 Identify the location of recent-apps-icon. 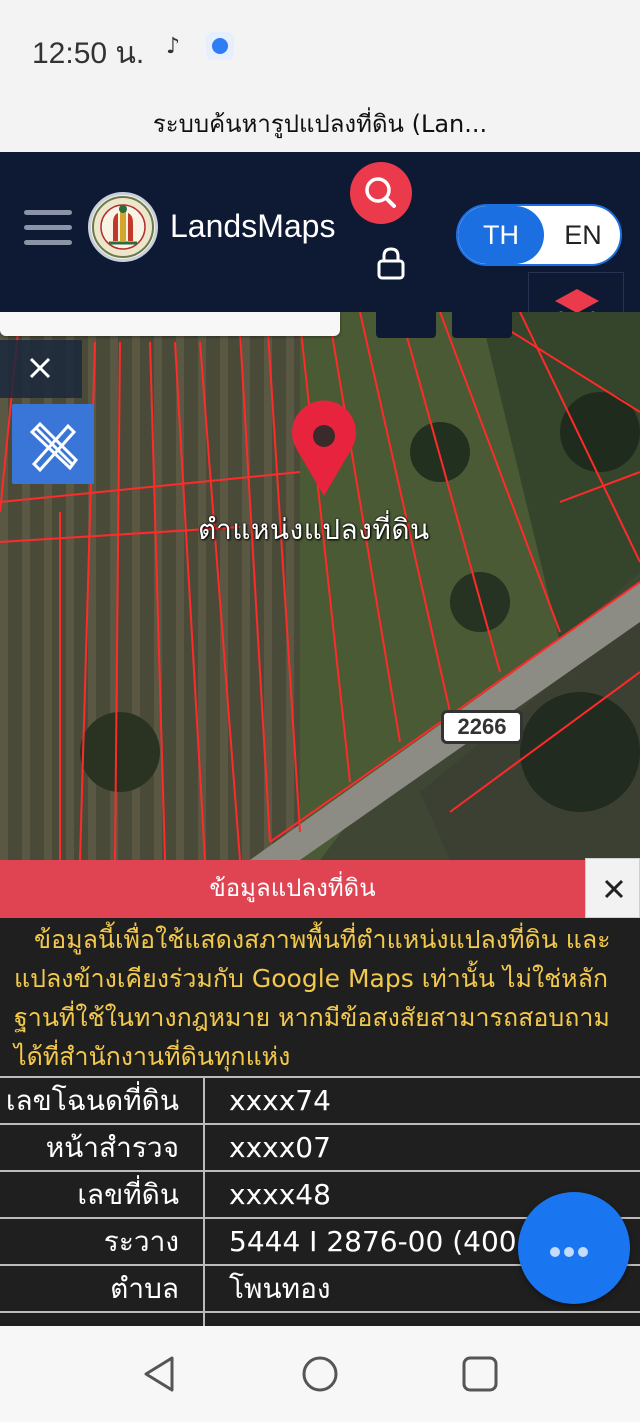
(480, 1374).